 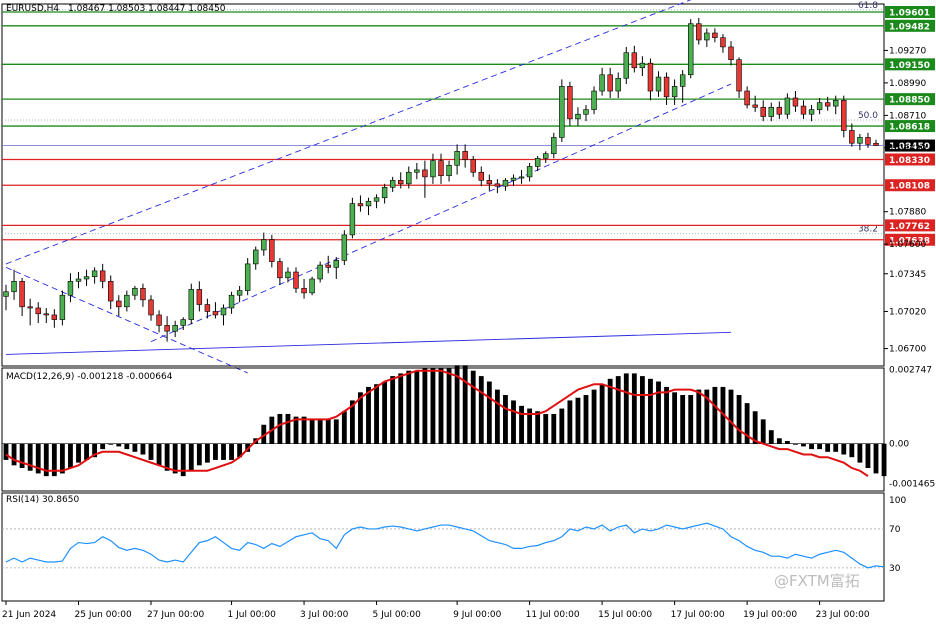 I want to click on rsi-tick-label: 70, so click(x=895, y=530).